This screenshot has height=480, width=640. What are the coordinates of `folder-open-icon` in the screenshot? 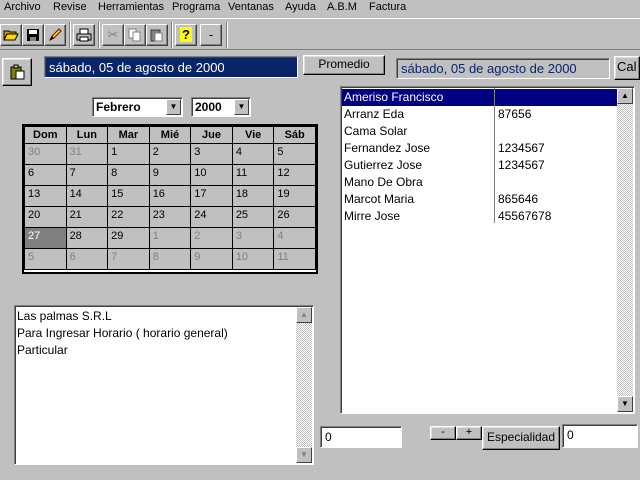 It's located at (11, 35).